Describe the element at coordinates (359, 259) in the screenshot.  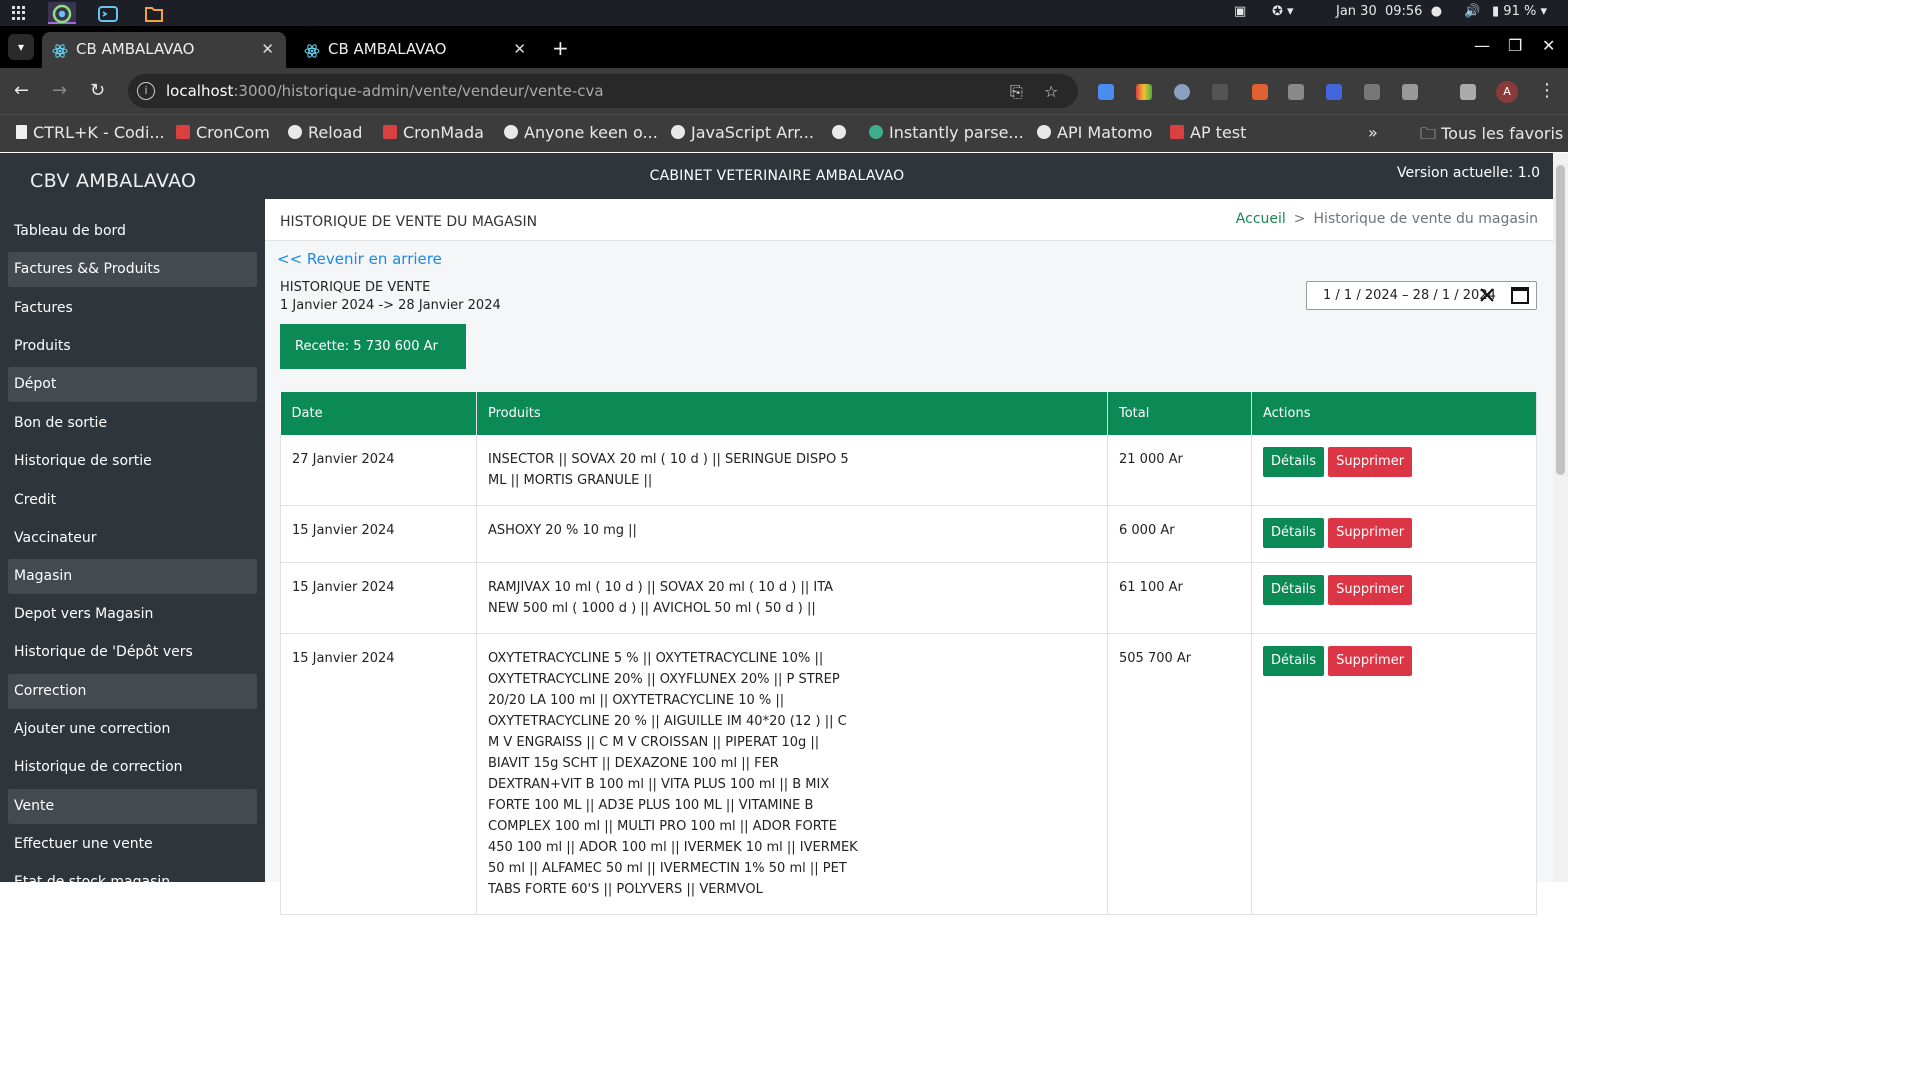
I see `back-link: << Revenir en arriere` at that location.